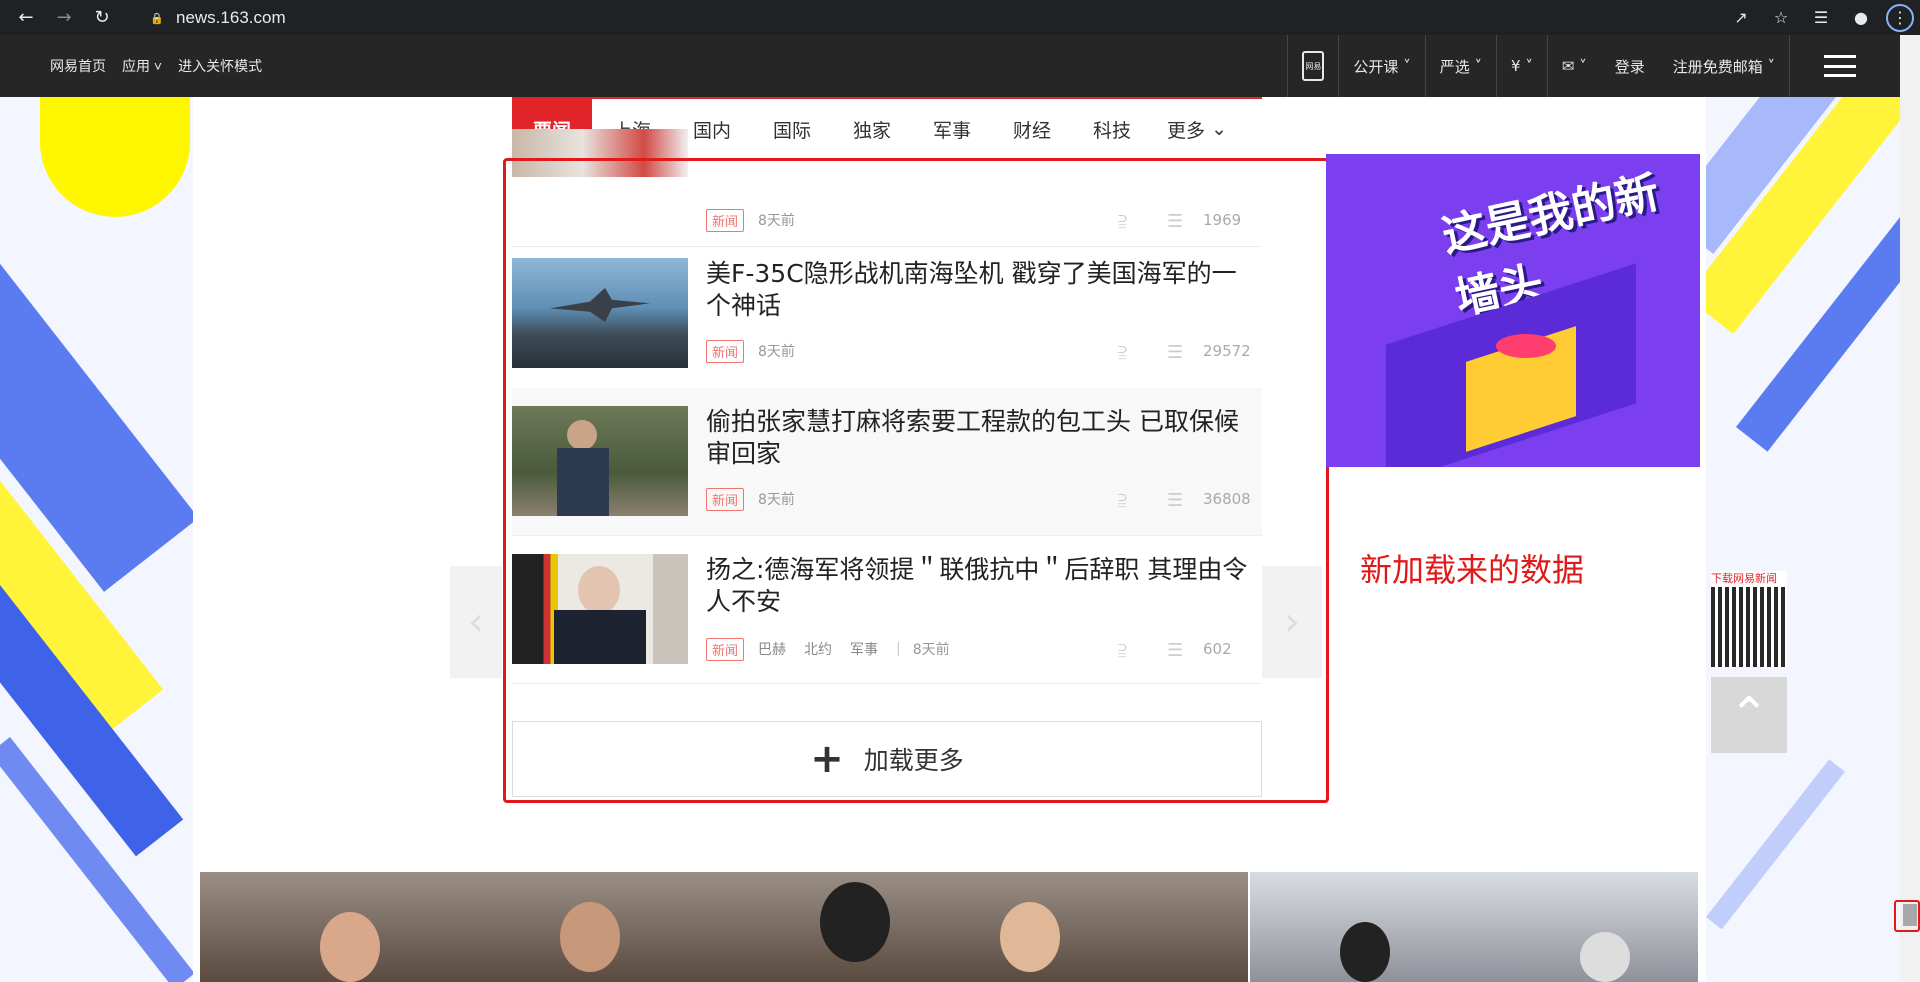  I want to click on open-course-label: 公开课, so click(1376, 66).